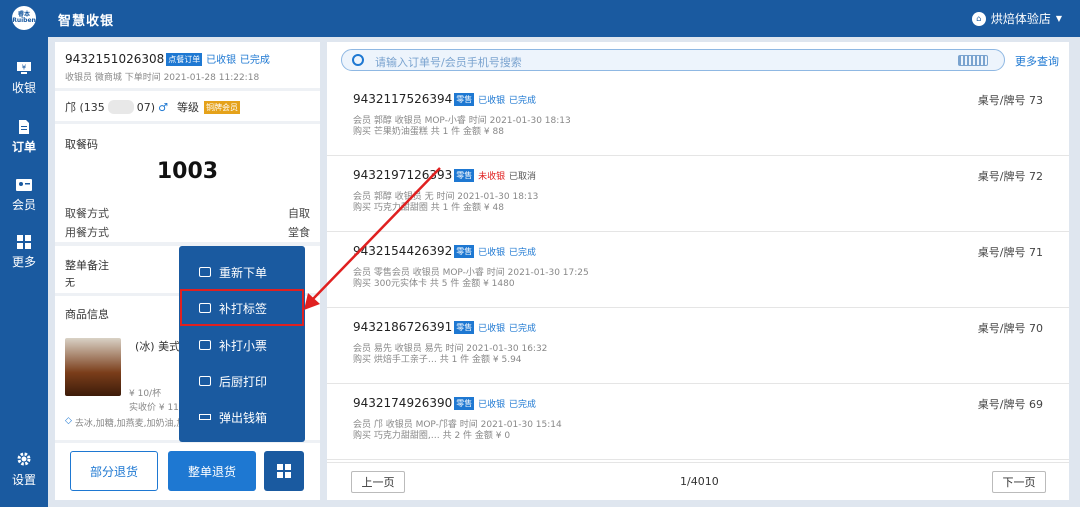 This screenshot has height=507, width=1080. What do you see at coordinates (372, 238) in the screenshot?
I see `annotation-arrow` at bounding box center [372, 238].